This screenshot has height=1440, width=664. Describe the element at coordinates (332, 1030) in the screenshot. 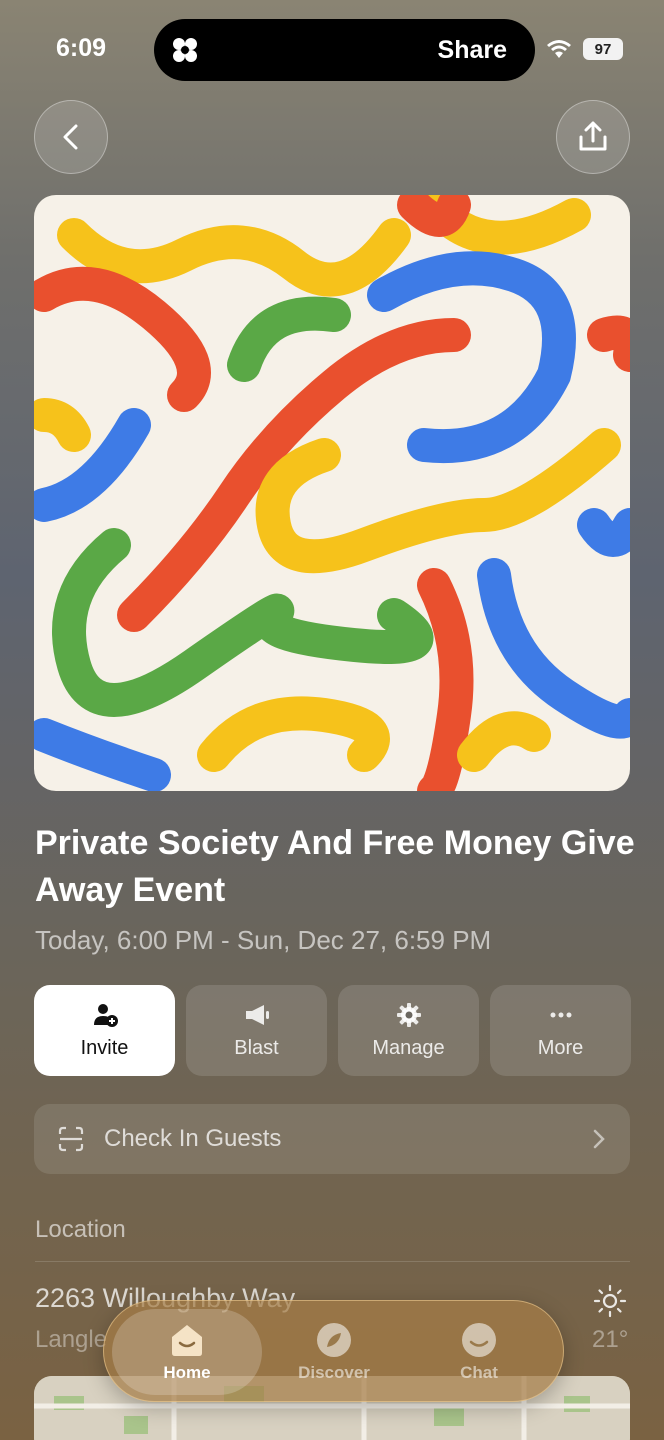

I see `action-row: Invite Blast Manage More` at that location.